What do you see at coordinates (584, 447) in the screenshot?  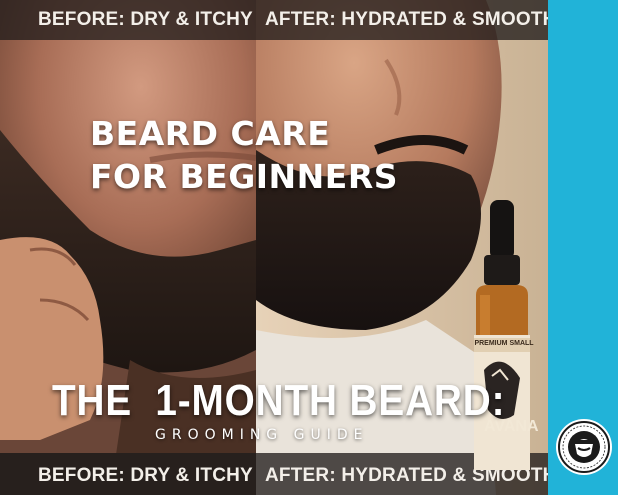 I see `brand-badge-logo` at bounding box center [584, 447].